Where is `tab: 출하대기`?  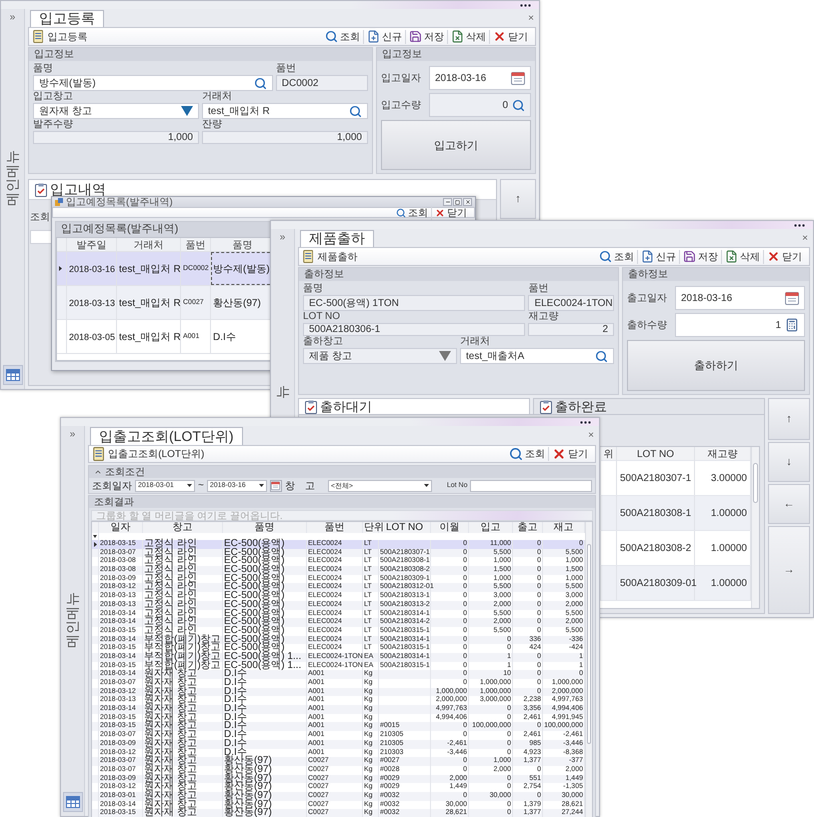
tab: 출하대기 is located at coordinates (414, 406).